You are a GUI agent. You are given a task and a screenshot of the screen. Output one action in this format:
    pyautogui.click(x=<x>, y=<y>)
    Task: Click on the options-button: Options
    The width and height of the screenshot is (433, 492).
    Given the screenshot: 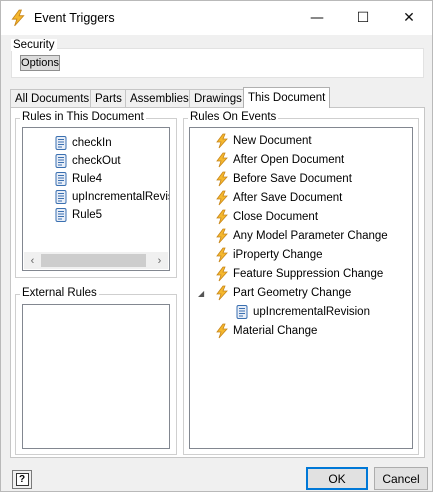 What is the action you would take?
    pyautogui.click(x=40, y=63)
    